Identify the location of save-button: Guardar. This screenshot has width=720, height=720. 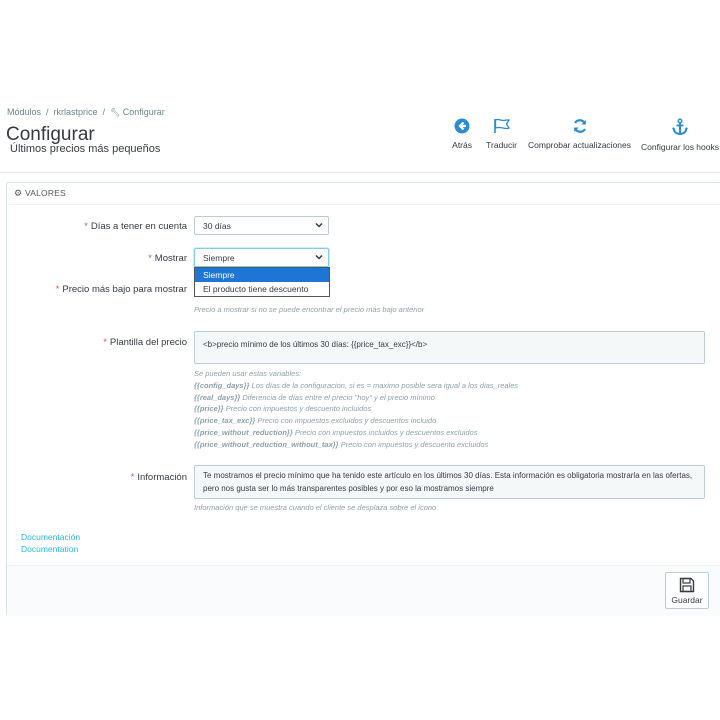
(687, 590).